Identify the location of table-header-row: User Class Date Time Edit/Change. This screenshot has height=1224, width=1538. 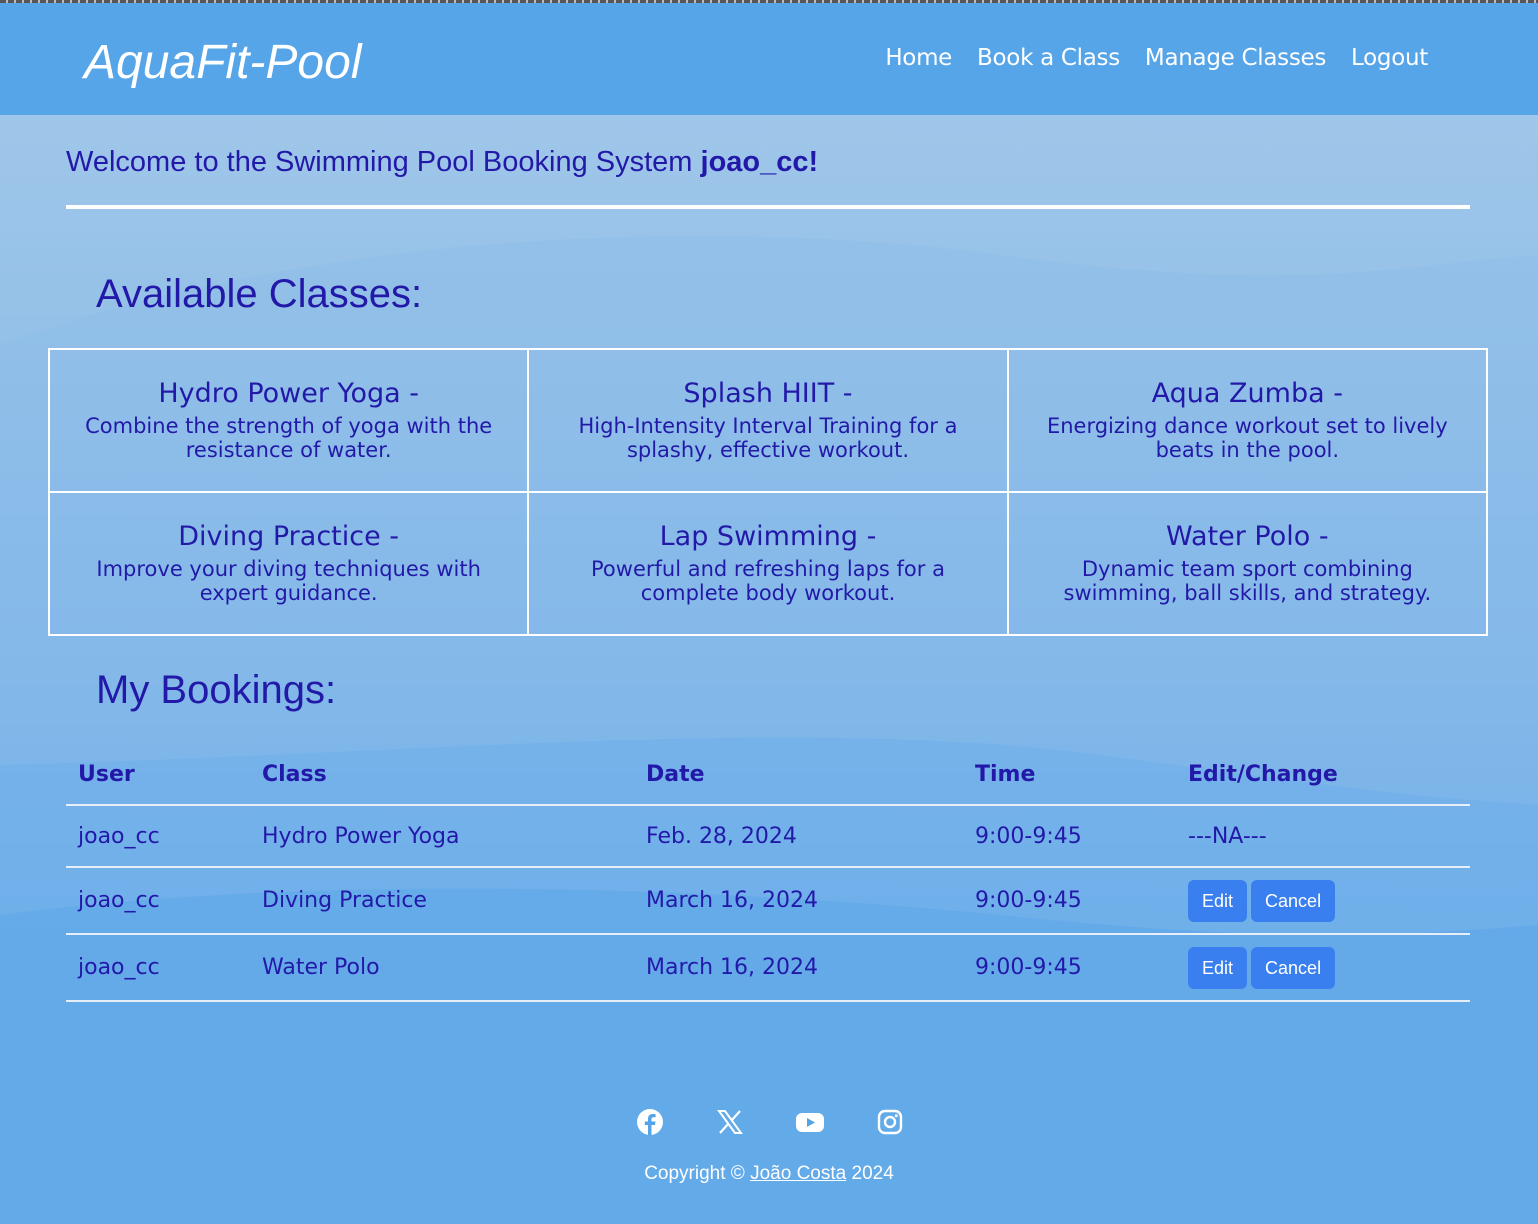
(768, 775).